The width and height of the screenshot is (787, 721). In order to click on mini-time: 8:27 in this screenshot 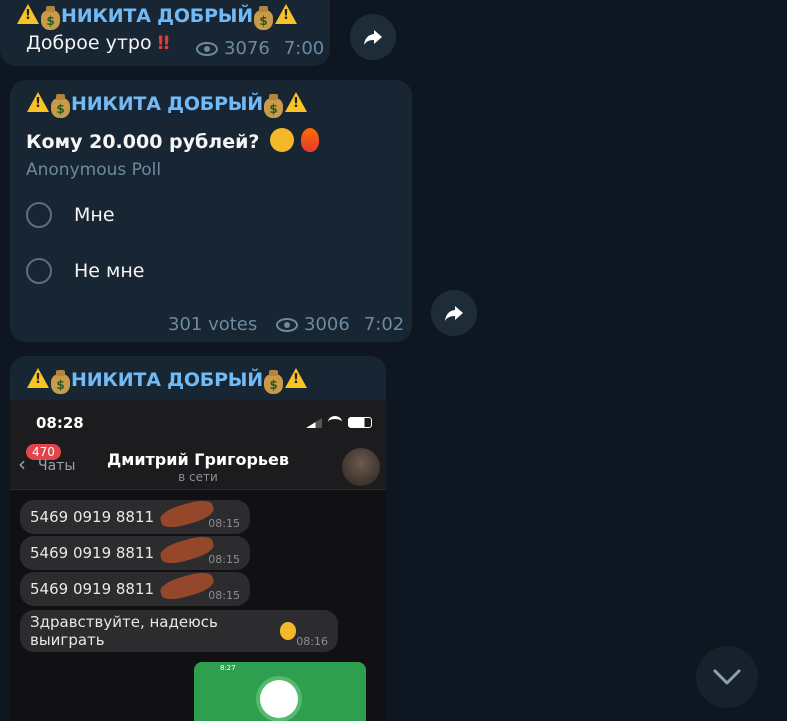, I will do `click(228, 668)`.